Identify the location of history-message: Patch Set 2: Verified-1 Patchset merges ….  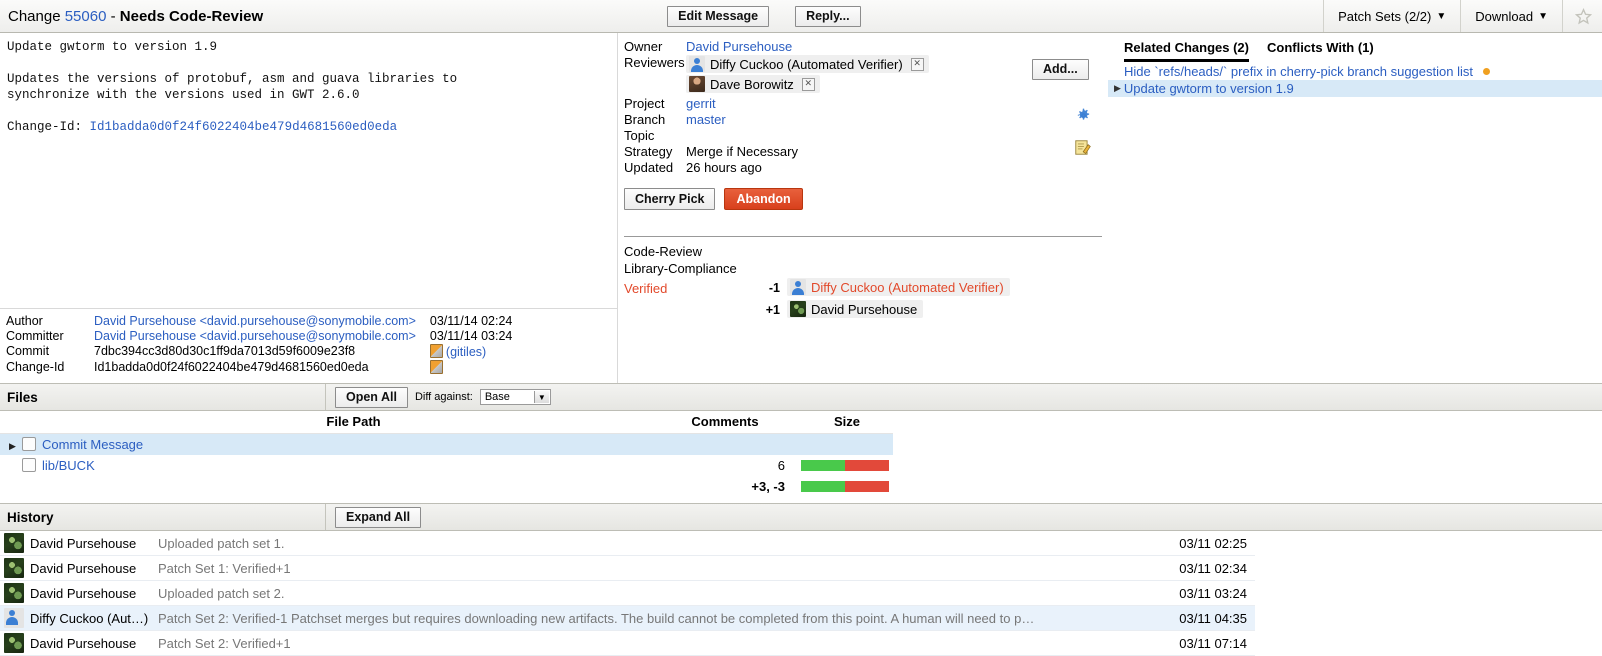
(642, 618).